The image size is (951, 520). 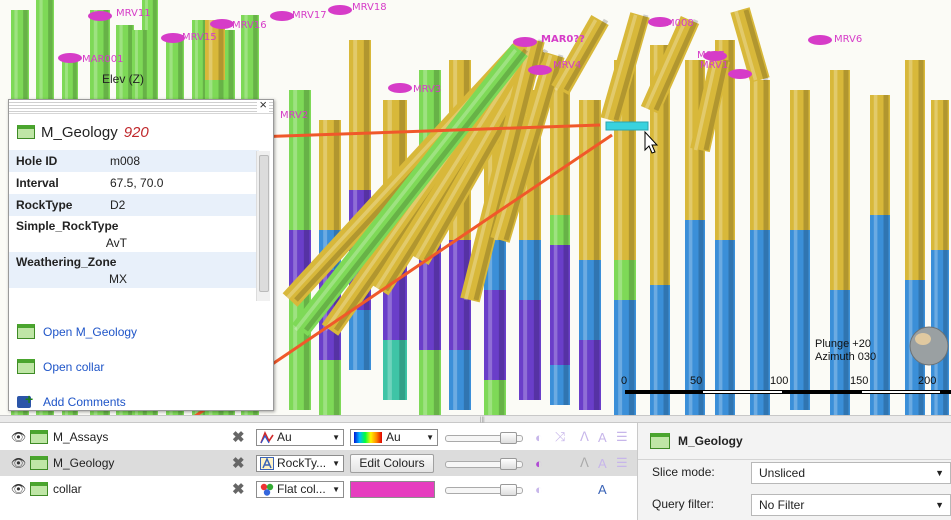 I want to click on add-comments-link: Add Comments, so click(x=77, y=397).